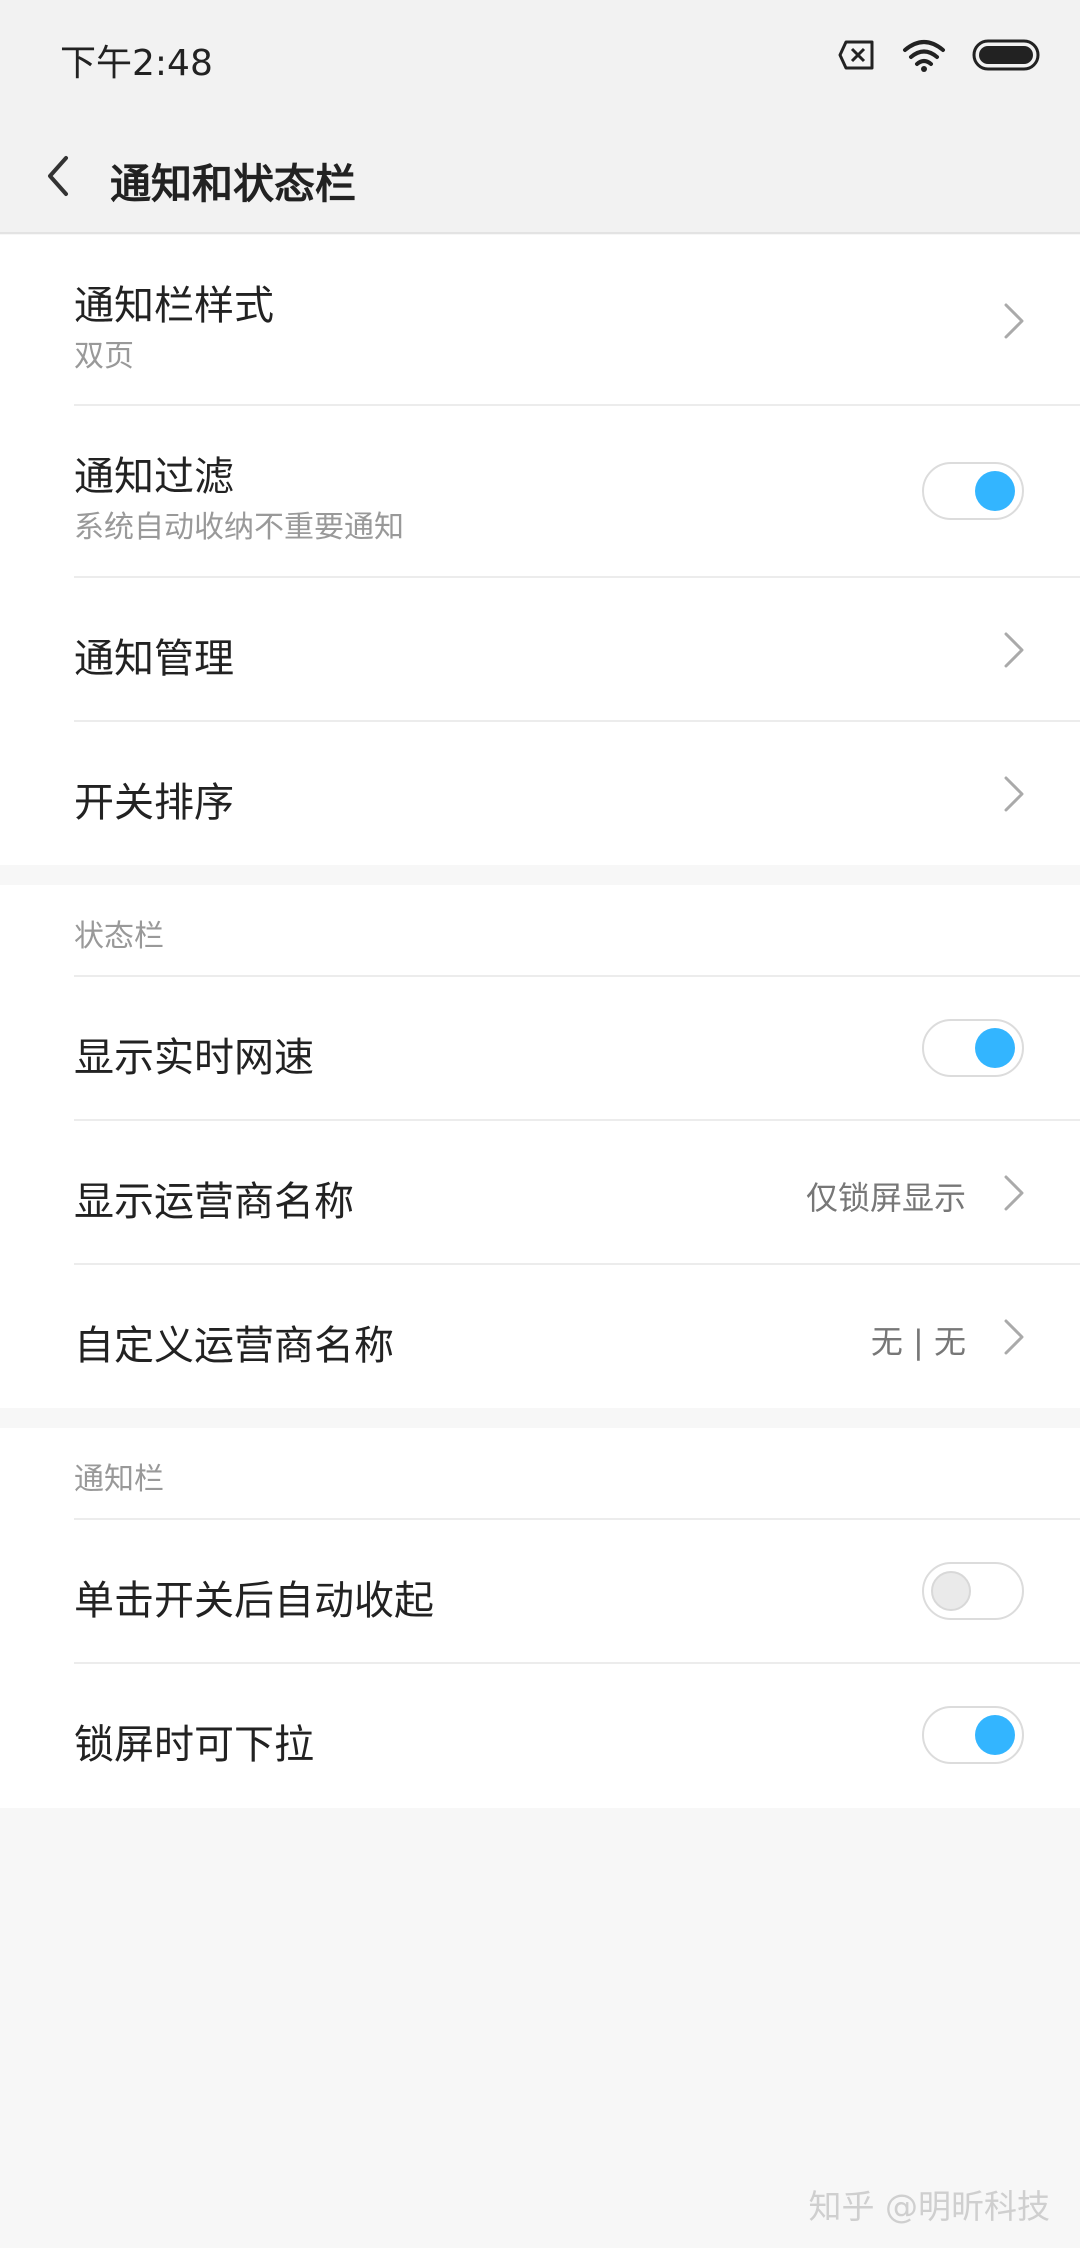  Describe the element at coordinates (540, 59) in the screenshot. I see `status-bar: 下午2:48` at that location.